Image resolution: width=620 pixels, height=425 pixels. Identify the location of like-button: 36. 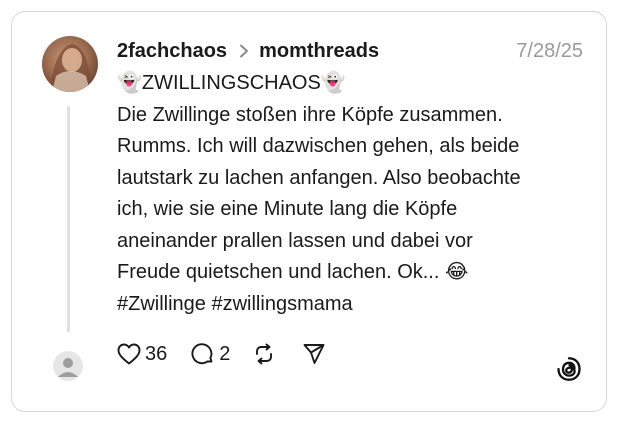
(142, 354).